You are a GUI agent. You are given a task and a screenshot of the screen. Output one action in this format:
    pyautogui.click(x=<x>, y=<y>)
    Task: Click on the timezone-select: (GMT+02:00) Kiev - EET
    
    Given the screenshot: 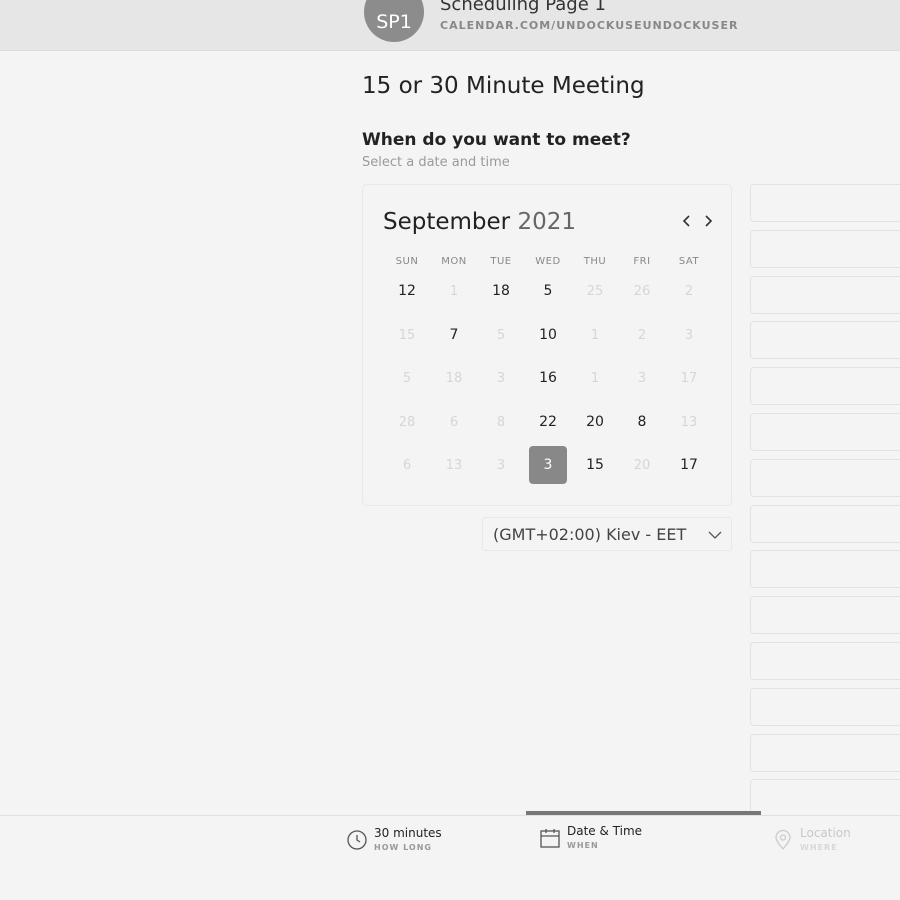 What is the action you would take?
    pyautogui.click(x=607, y=534)
    